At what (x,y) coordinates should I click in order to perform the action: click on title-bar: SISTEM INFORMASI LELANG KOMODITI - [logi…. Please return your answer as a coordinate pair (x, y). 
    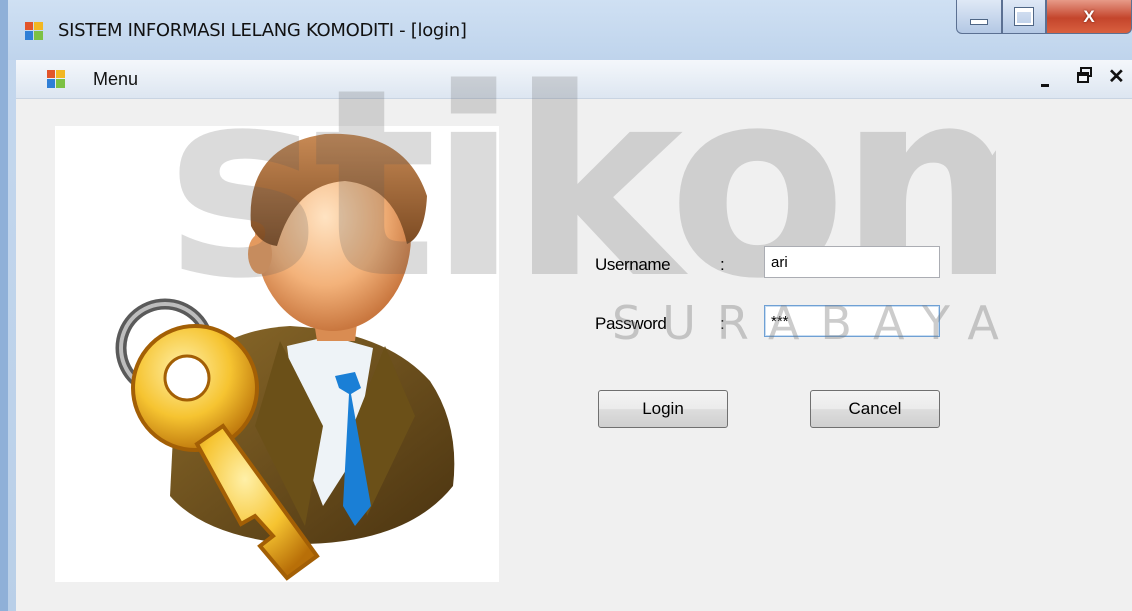
    Looking at the image, I should click on (570, 30).